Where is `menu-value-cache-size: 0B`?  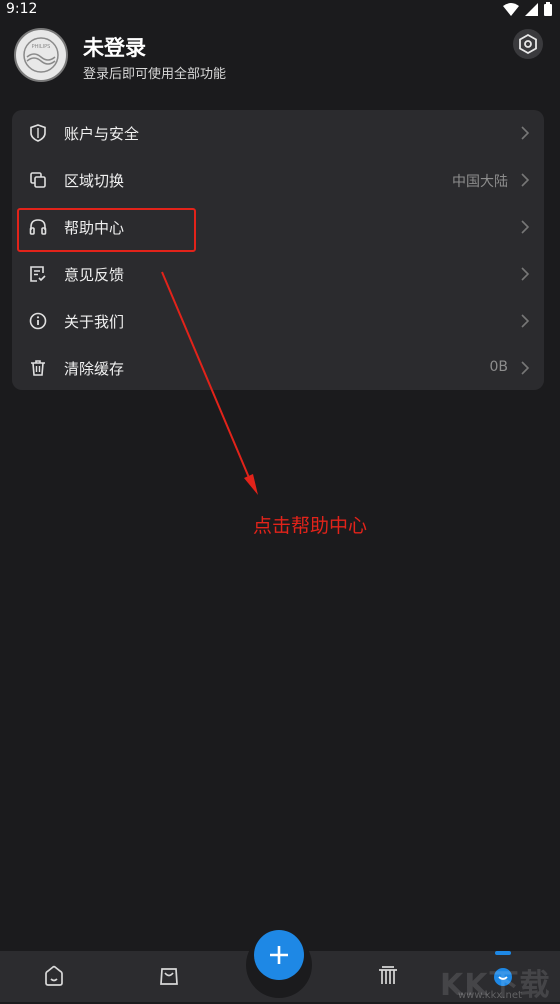 menu-value-cache-size: 0B is located at coordinates (498, 367).